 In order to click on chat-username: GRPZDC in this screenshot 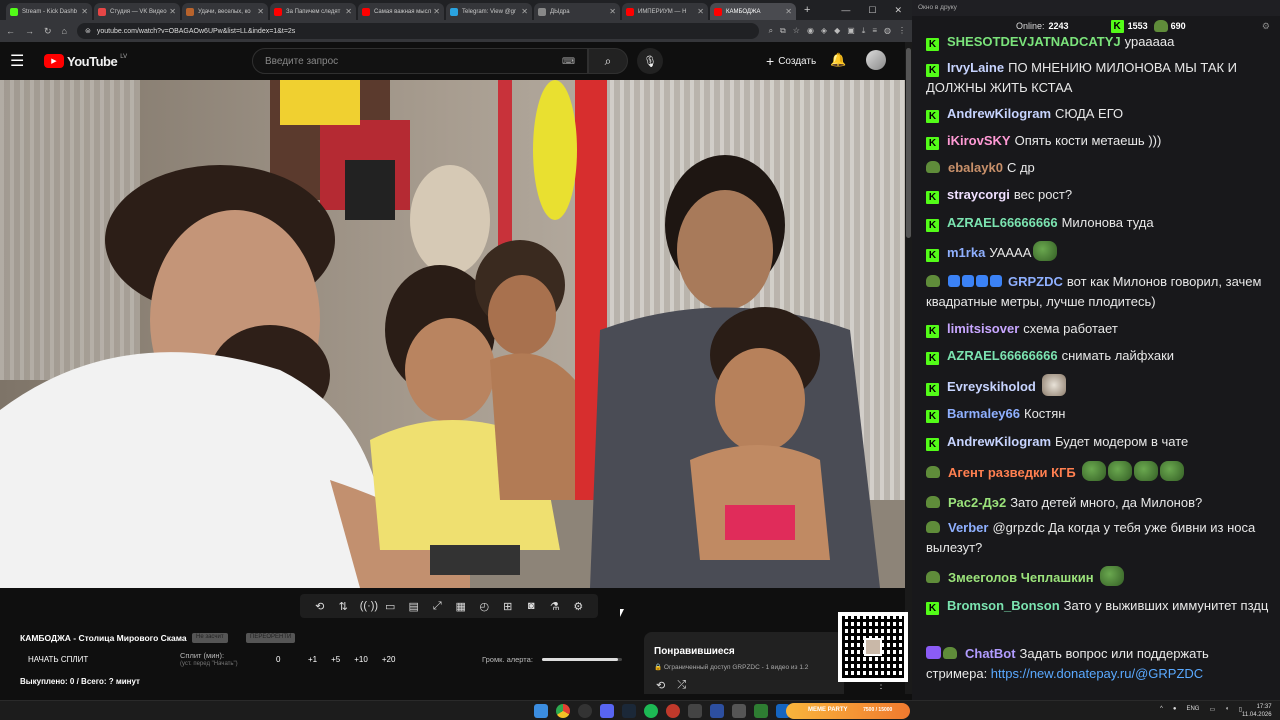, I will do `click(1035, 281)`.